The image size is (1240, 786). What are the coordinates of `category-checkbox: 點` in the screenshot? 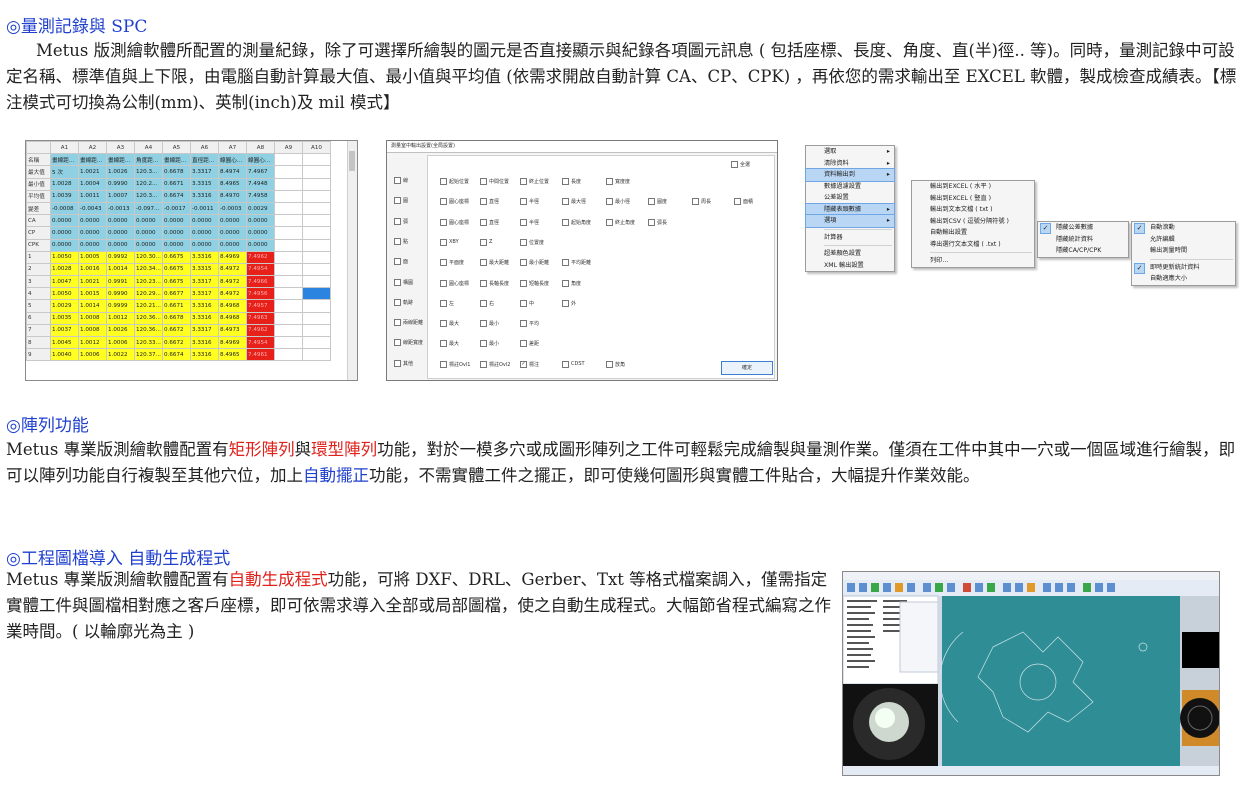 It's located at (401, 241).